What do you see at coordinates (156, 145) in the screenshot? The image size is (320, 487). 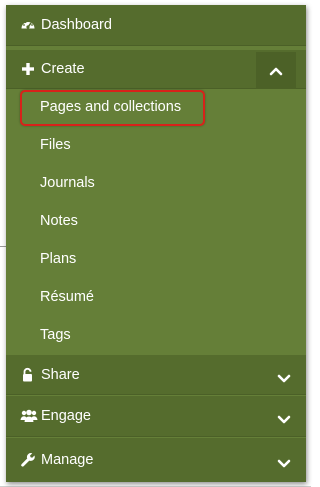 I see `submenu-item-files: Files` at bounding box center [156, 145].